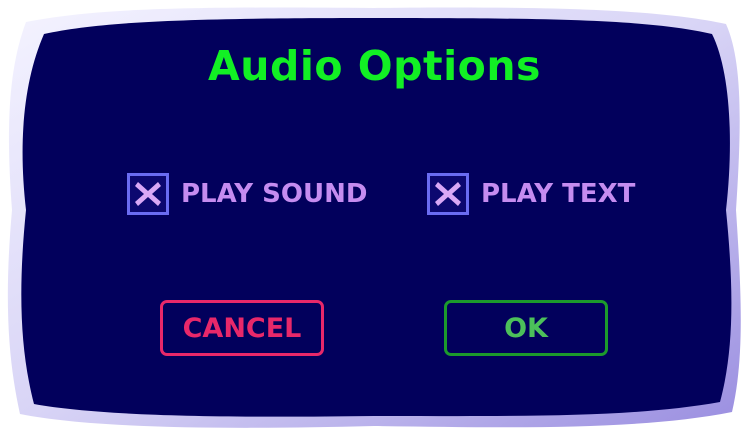  Describe the element at coordinates (558, 194) in the screenshot. I see `play-text-label: PLAY TEXT` at that location.